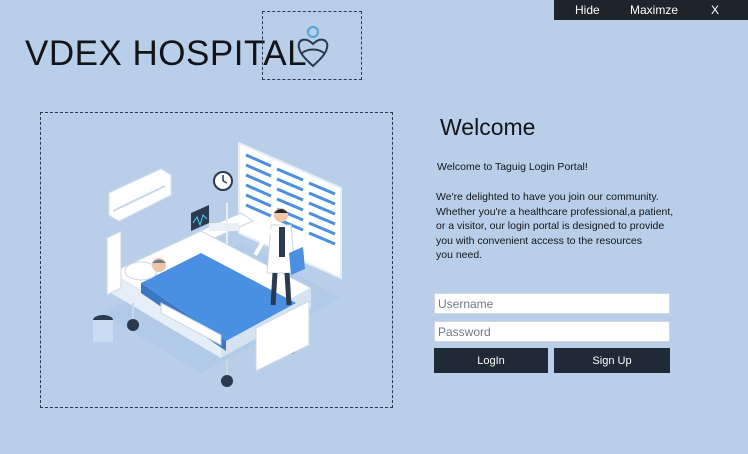  What do you see at coordinates (552, 331) in the screenshot?
I see `password-input` at bounding box center [552, 331].